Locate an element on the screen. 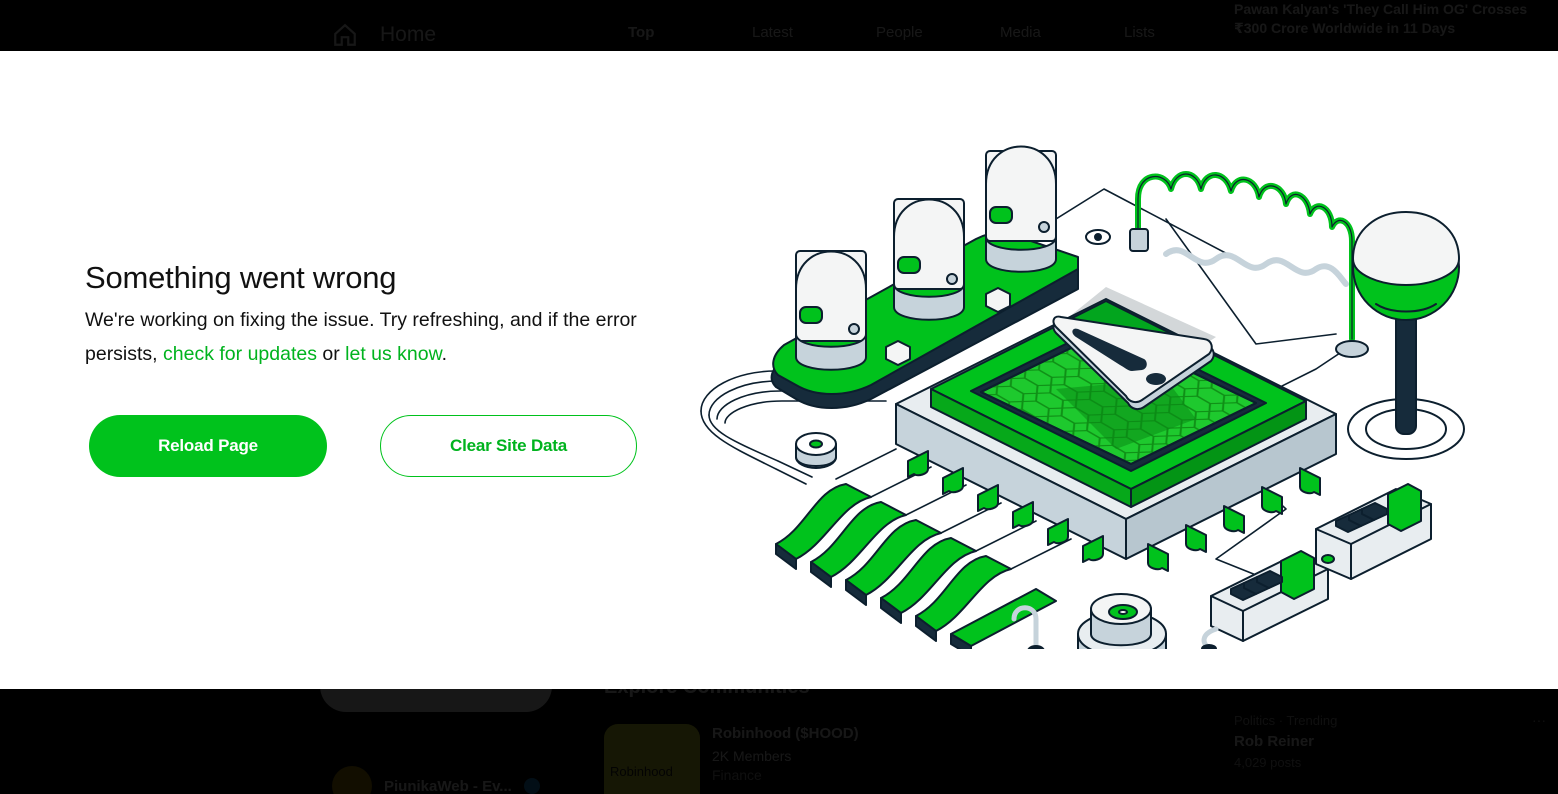  community-image: Robinhood is located at coordinates (652, 759).